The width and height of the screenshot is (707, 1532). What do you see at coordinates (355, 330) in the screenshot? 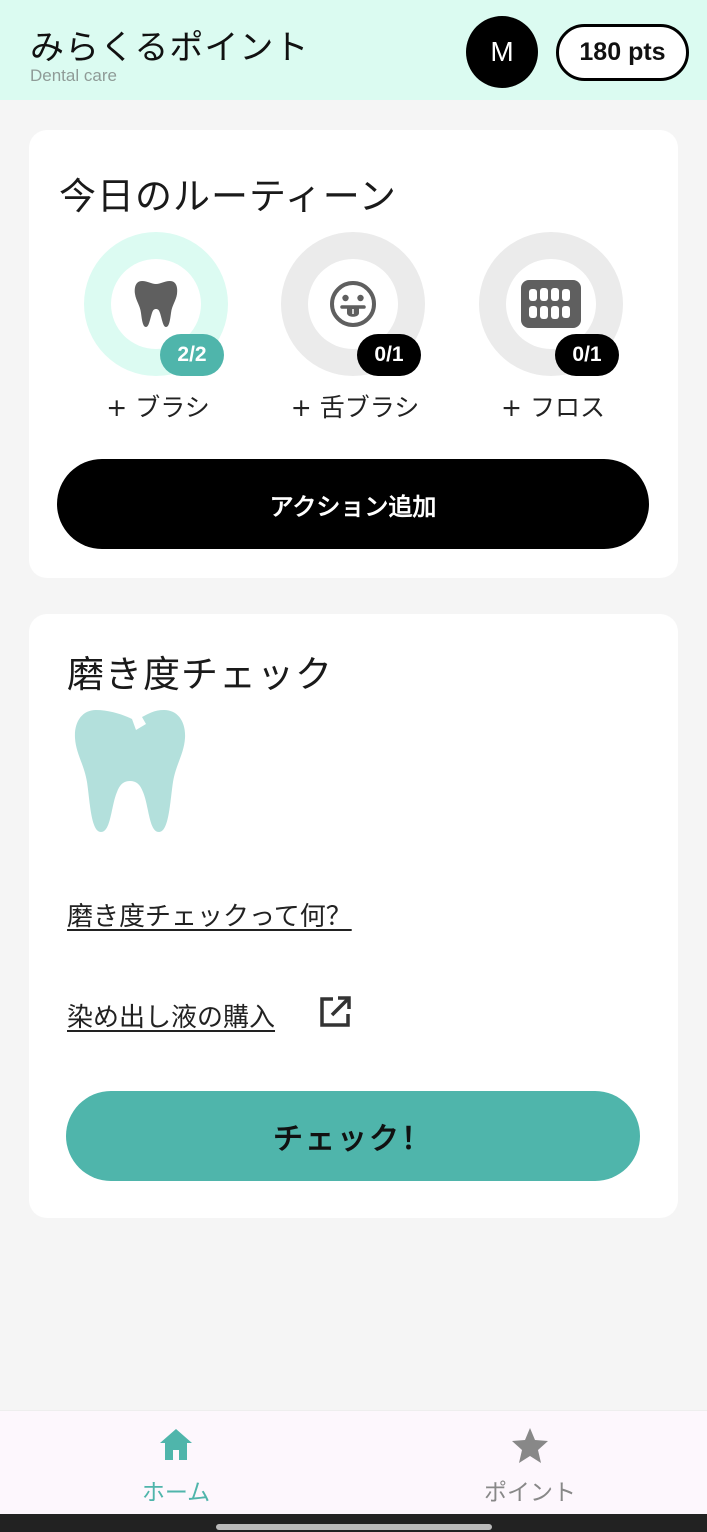
I see `routine-item-tongue-brush: 0/1 + 舌ブラシ` at bounding box center [355, 330].